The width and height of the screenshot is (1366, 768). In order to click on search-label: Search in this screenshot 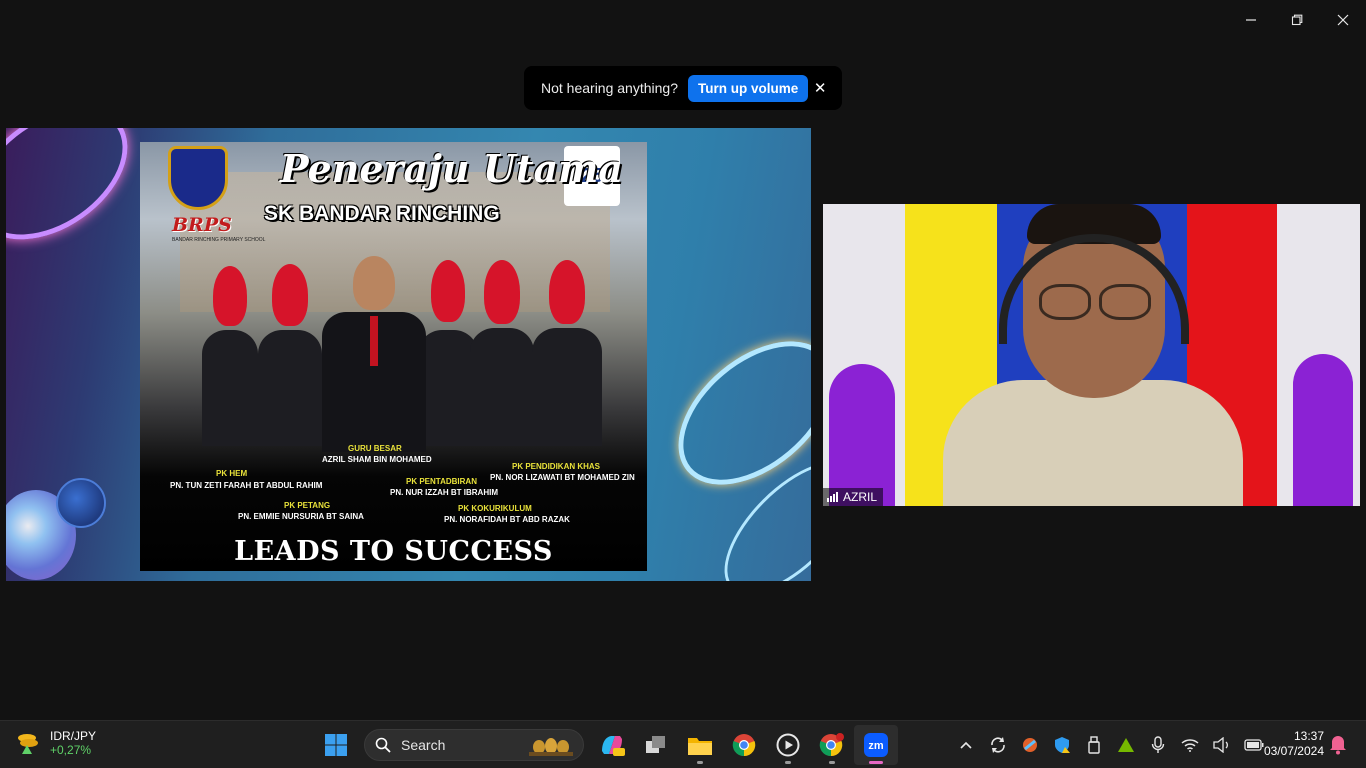, I will do `click(423, 745)`.